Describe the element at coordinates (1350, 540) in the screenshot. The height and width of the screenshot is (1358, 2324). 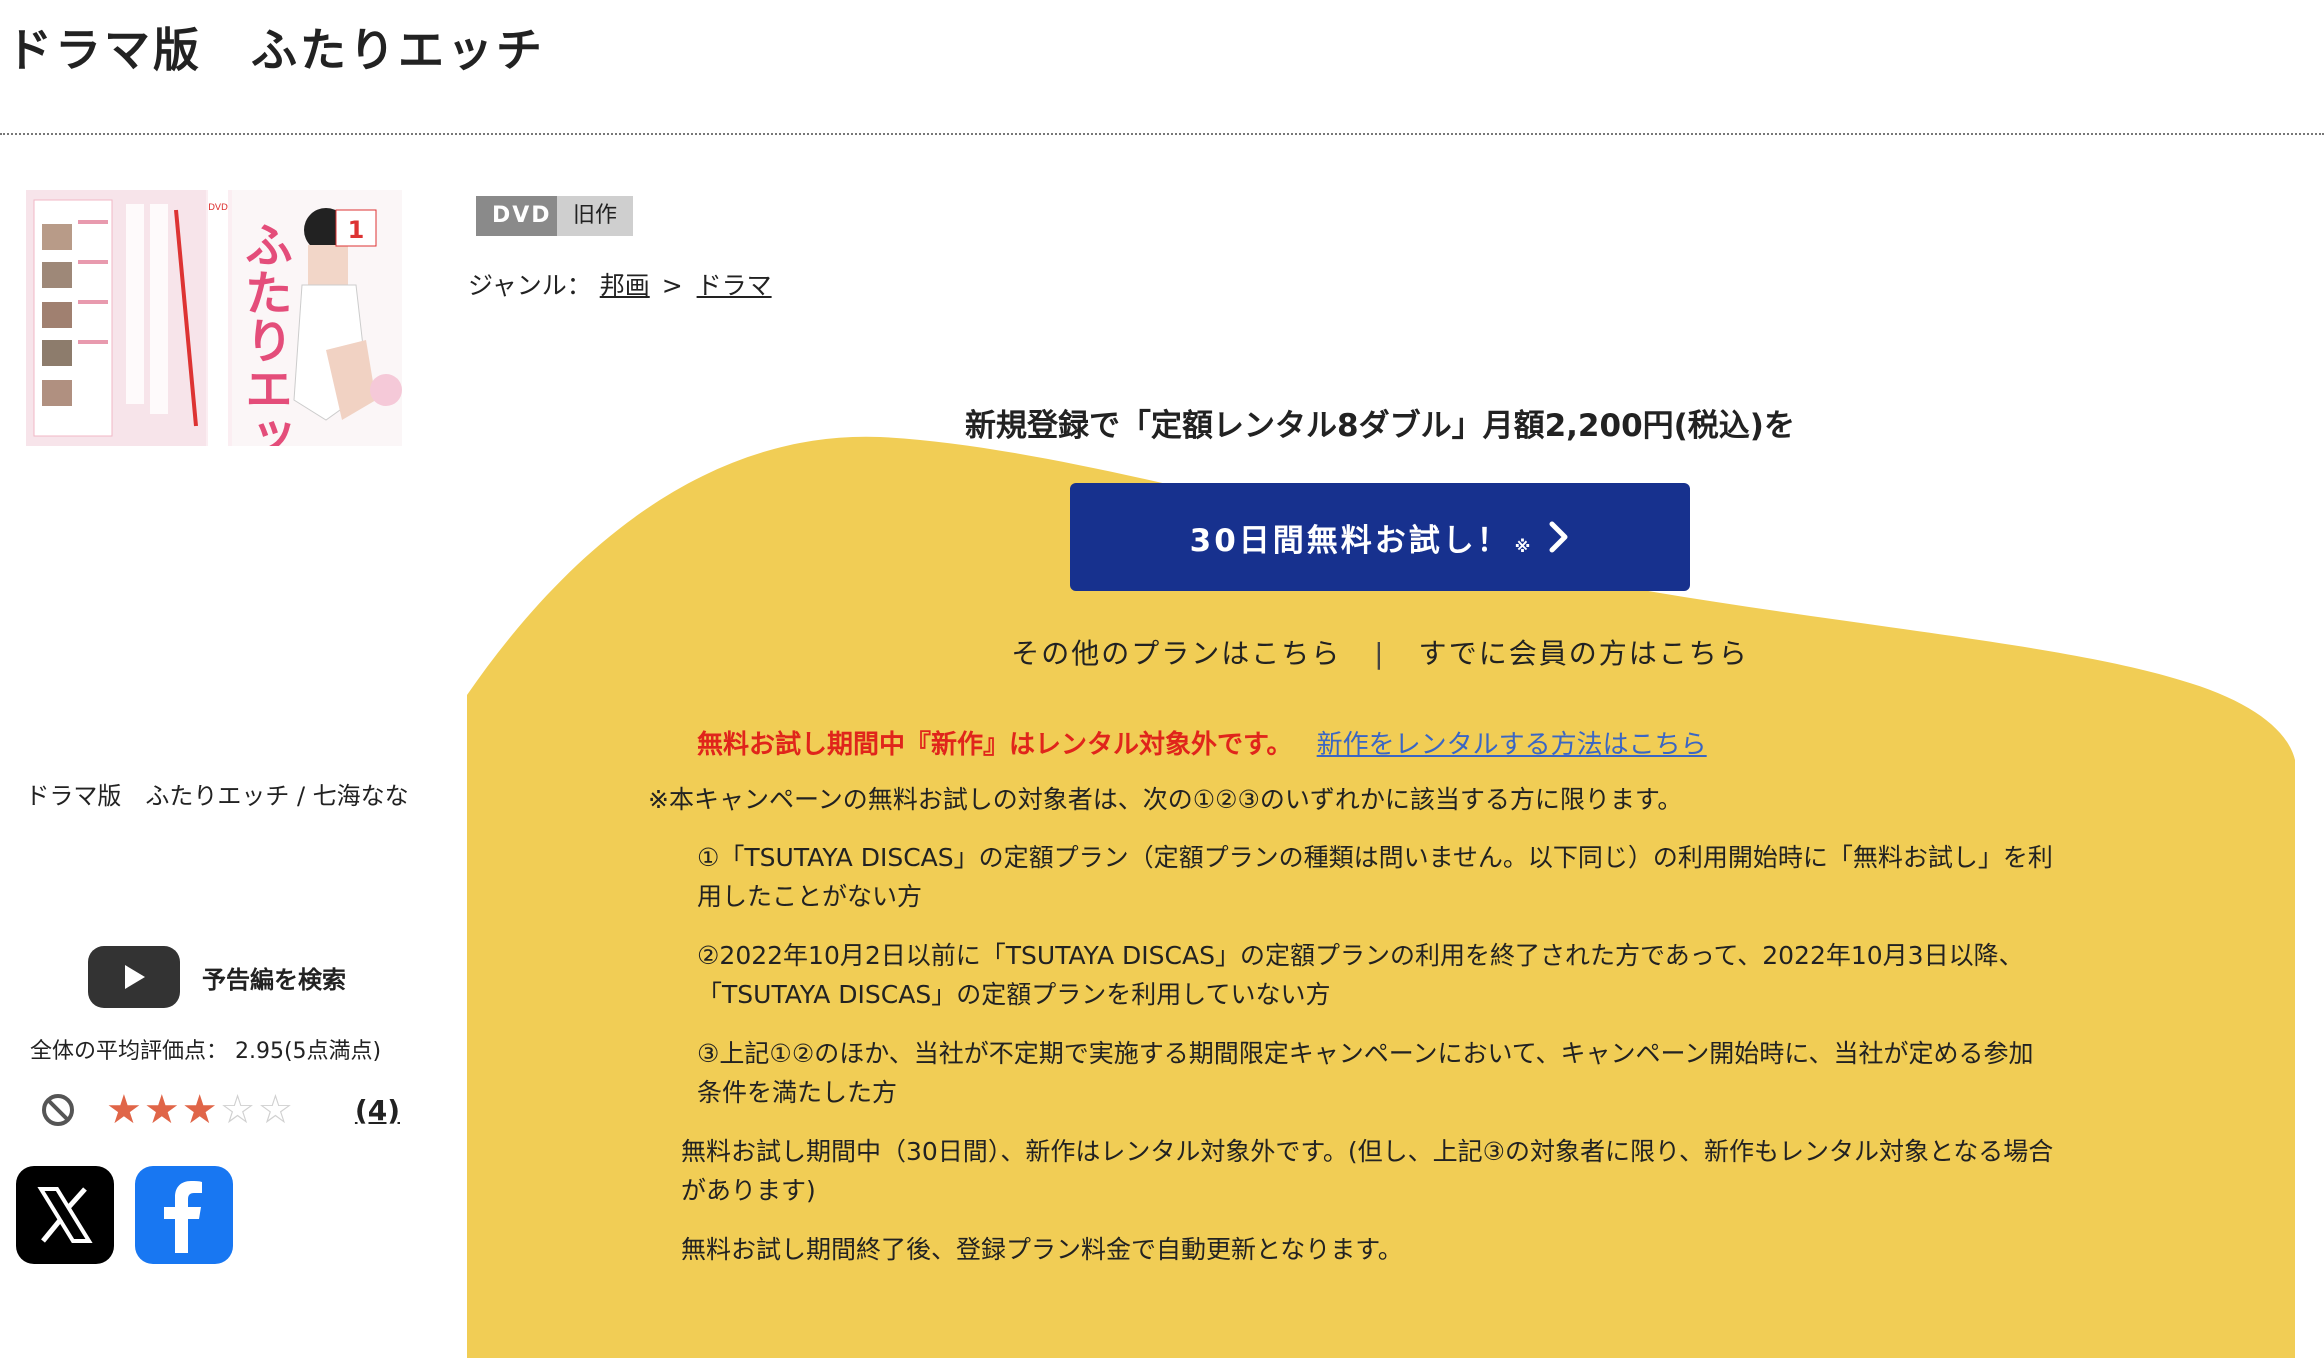
I see `free-trial-label: 30日間無料お試し！` at that location.